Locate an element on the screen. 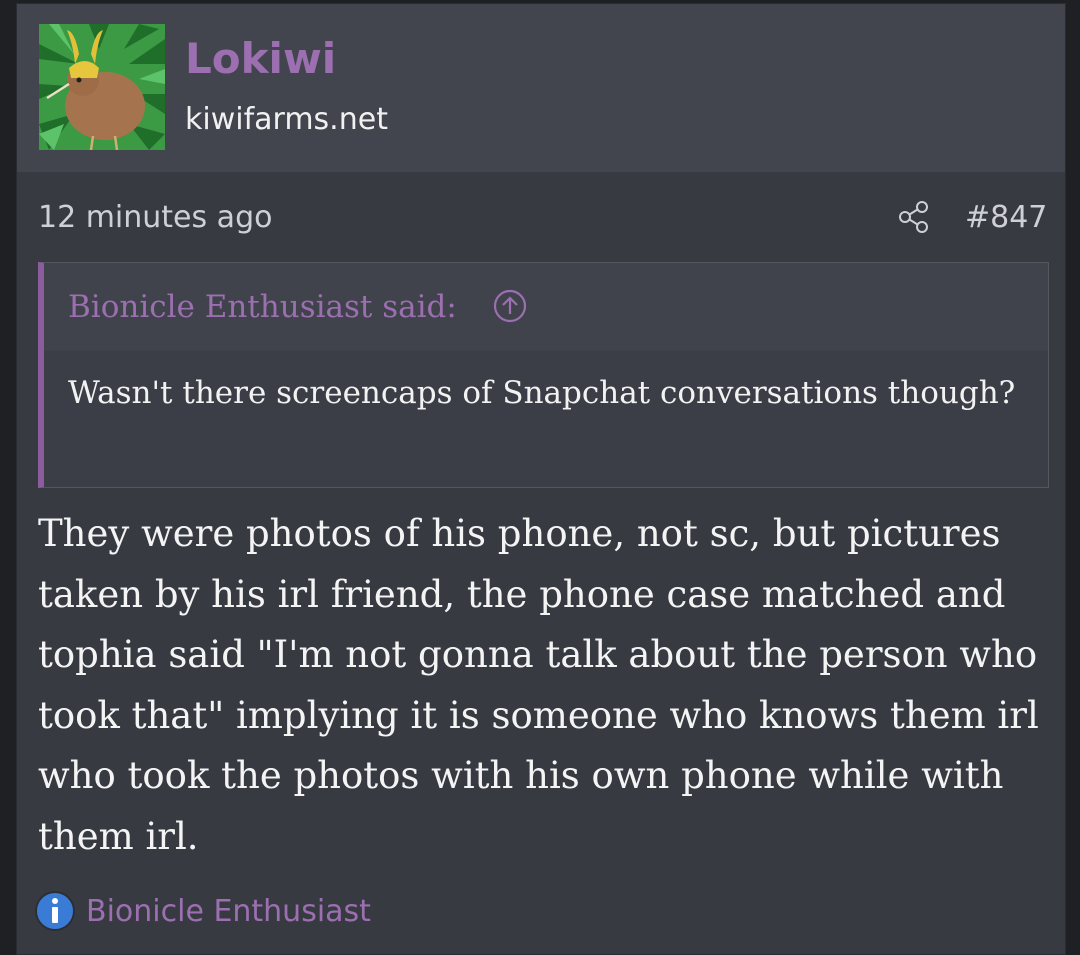 The height and width of the screenshot is (955, 1080). kiwi-bird-avatar-icon is located at coordinates (102, 87).